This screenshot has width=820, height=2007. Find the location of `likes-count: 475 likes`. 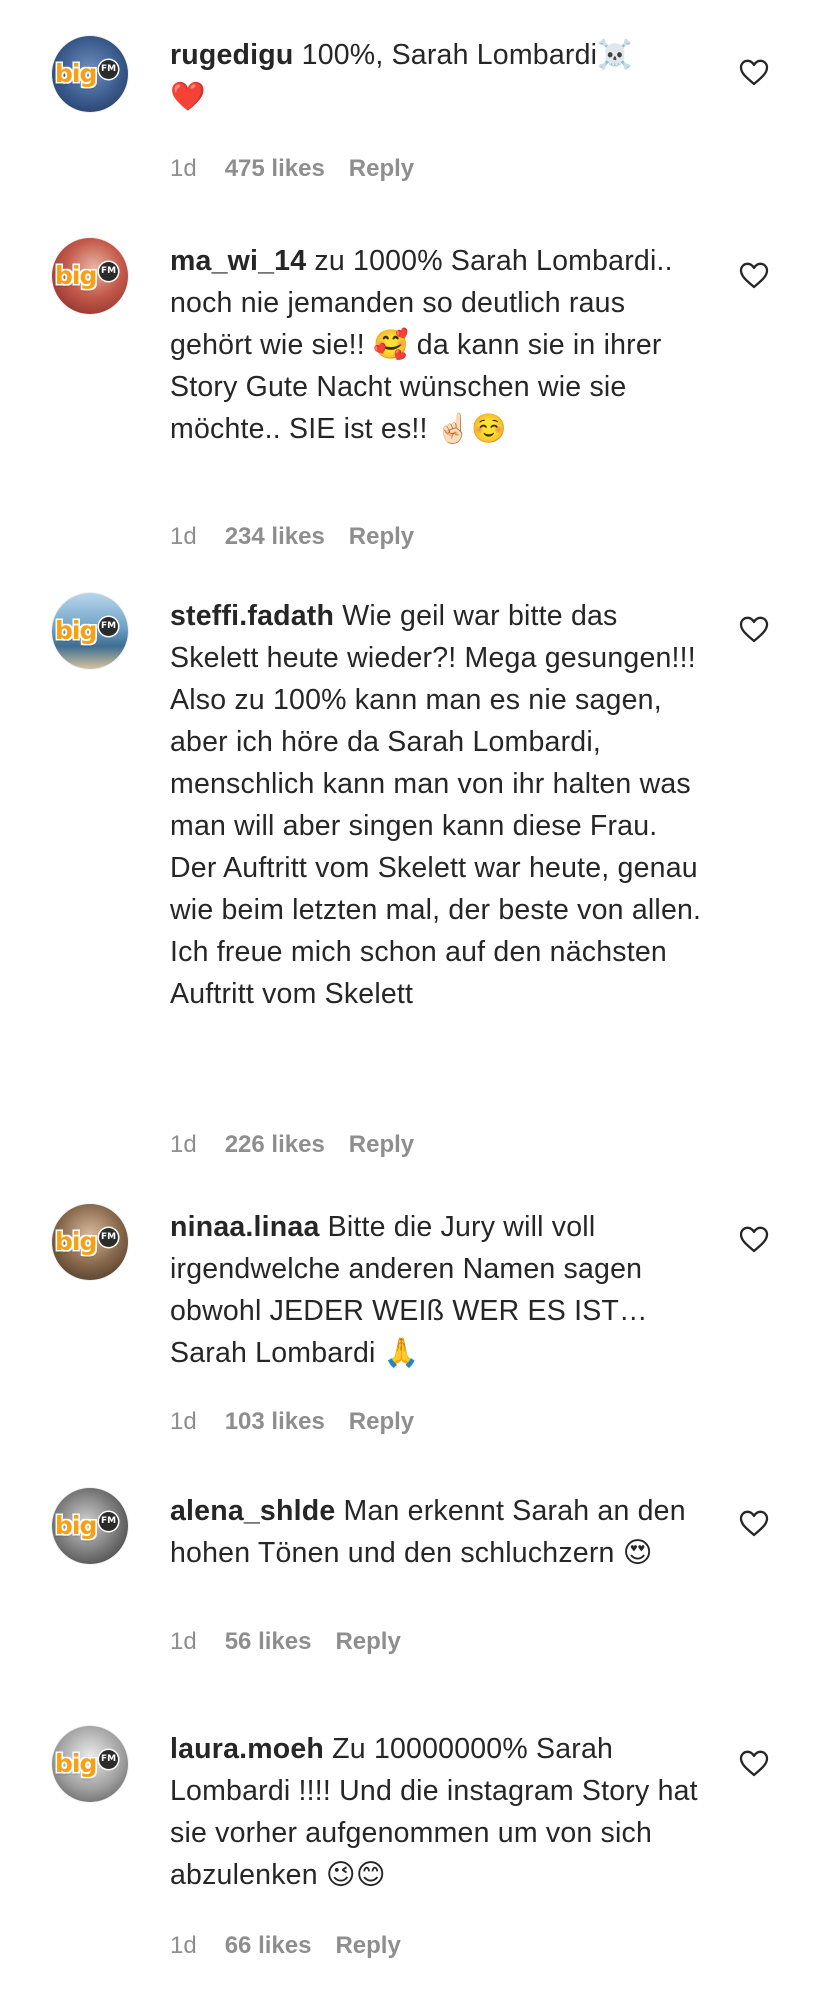

likes-count: 475 likes is located at coordinates (275, 168).